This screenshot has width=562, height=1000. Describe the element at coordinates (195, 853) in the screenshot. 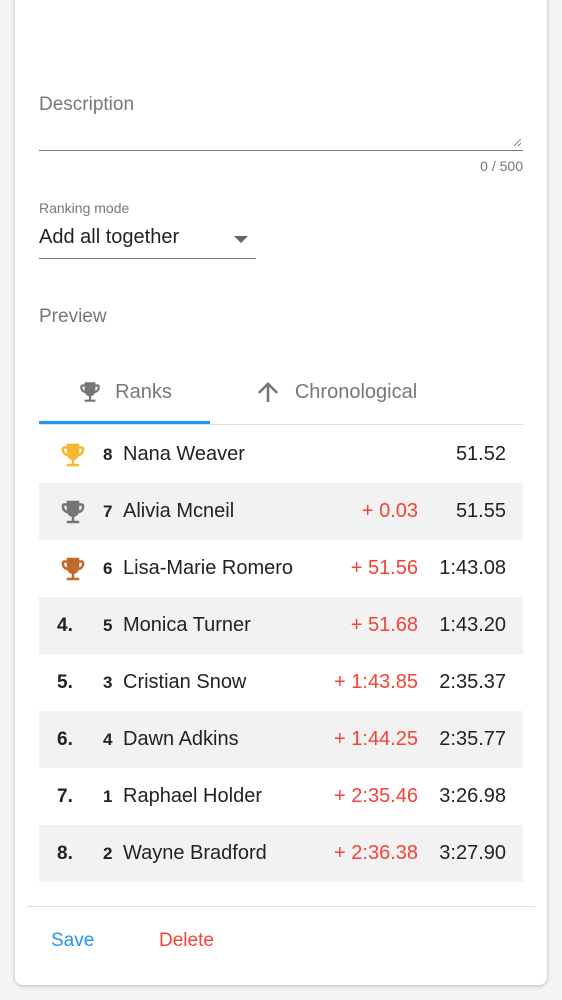

I see `athlete-name: Wayne Bradford` at that location.